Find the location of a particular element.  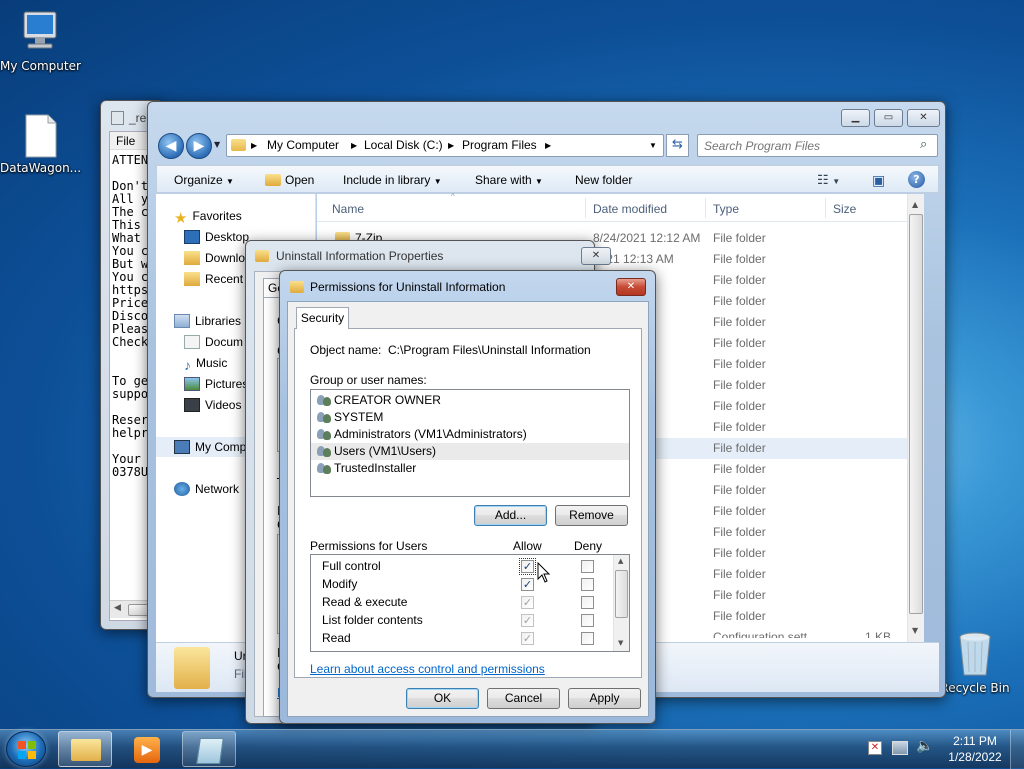

preview-pane-button: ▣ is located at coordinates (878, 180).